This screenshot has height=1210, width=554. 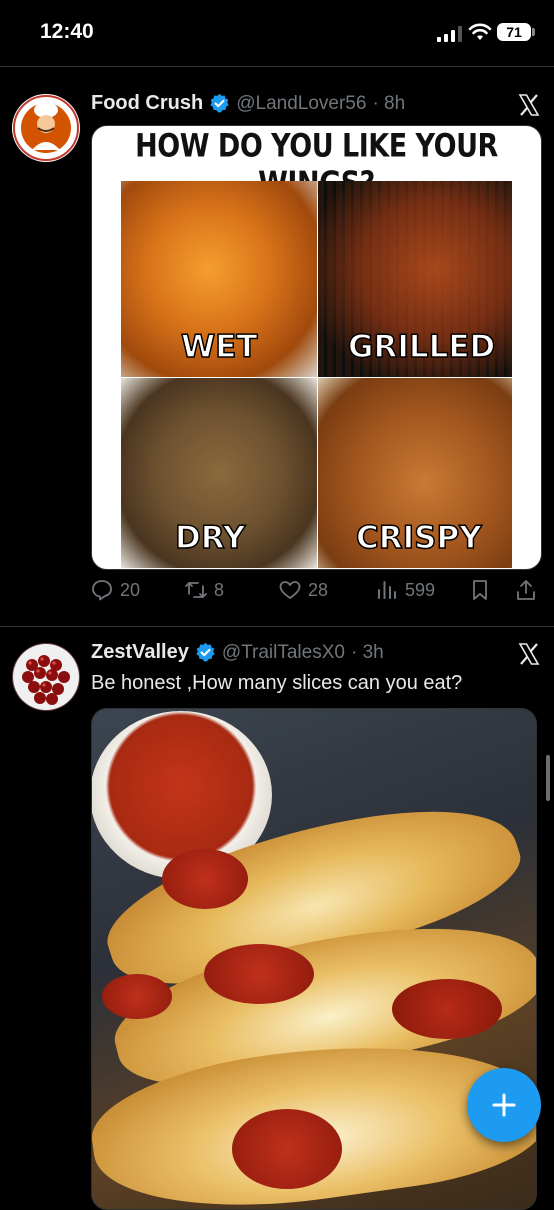 What do you see at coordinates (196, 590) in the screenshot?
I see `repost-icon` at bounding box center [196, 590].